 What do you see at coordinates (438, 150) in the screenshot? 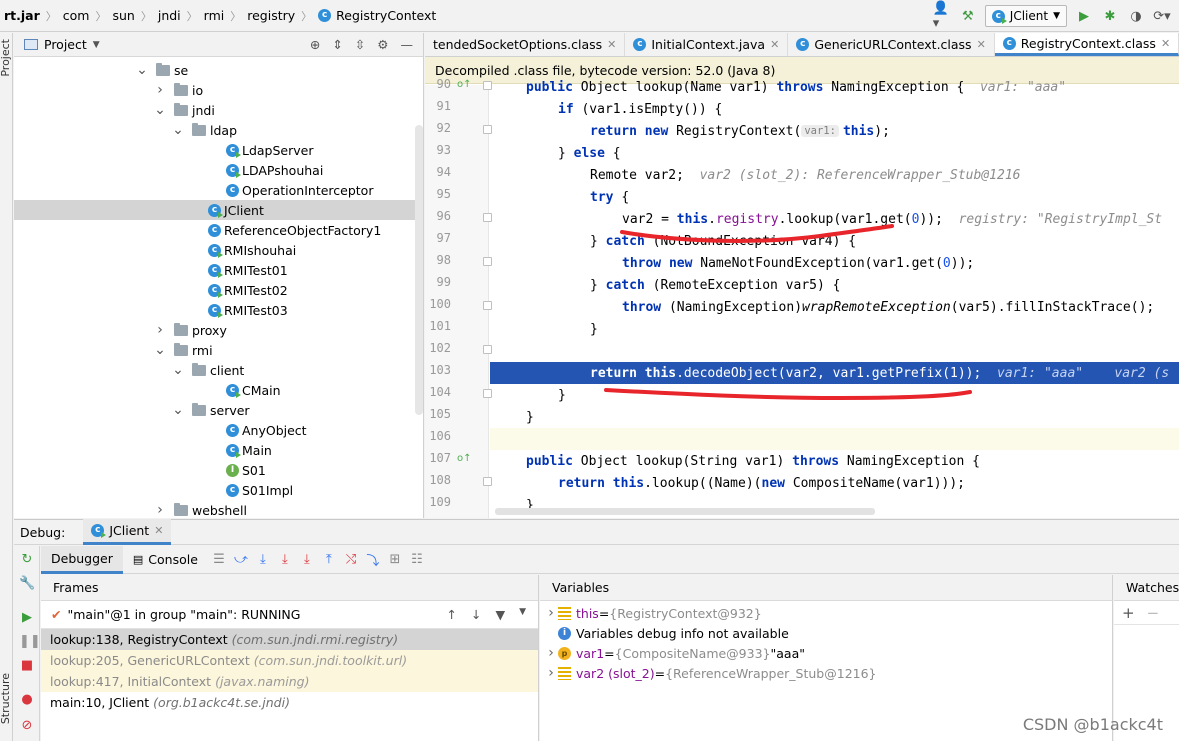
I see `line-number: 93` at bounding box center [438, 150].